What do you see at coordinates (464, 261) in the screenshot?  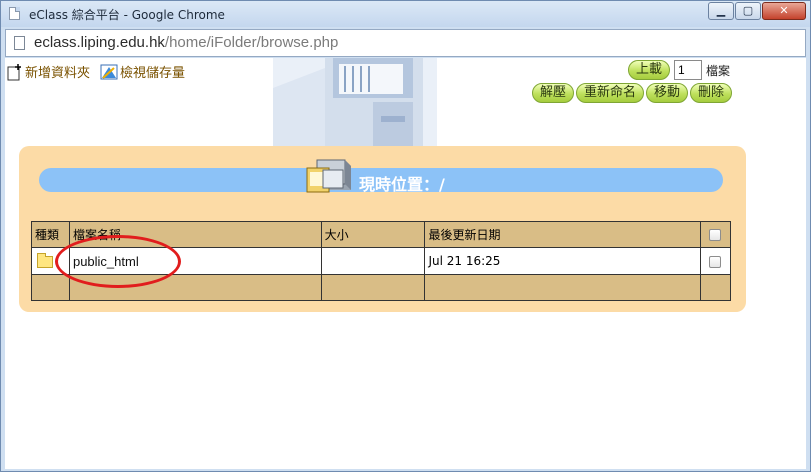 I see `modified-date: Jul 21 16:25` at bounding box center [464, 261].